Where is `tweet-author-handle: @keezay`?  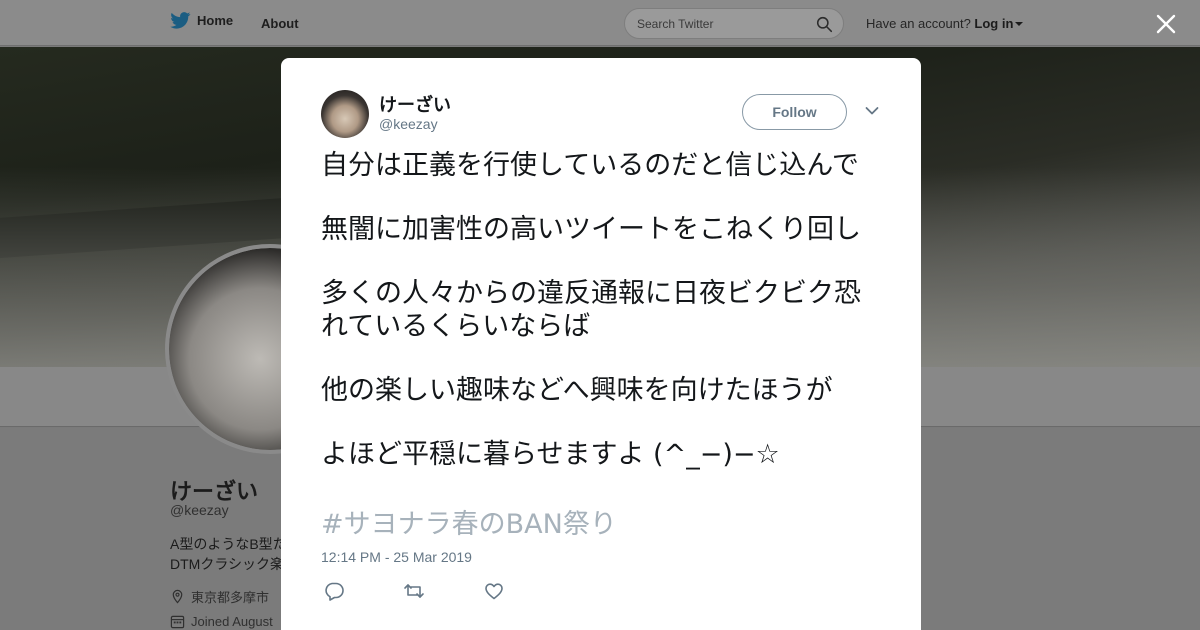
tweet-author-handle: @keezay is located at coordinates (408, 124).